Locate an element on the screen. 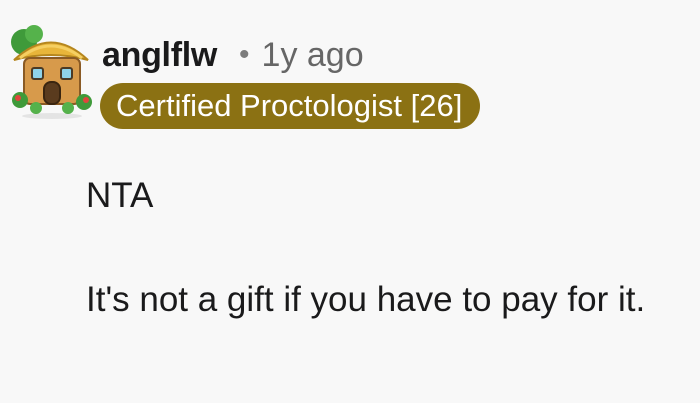 The width and height of the screenshot is (700, 403). user-avatar-icon is located at coordinates (51, 72).